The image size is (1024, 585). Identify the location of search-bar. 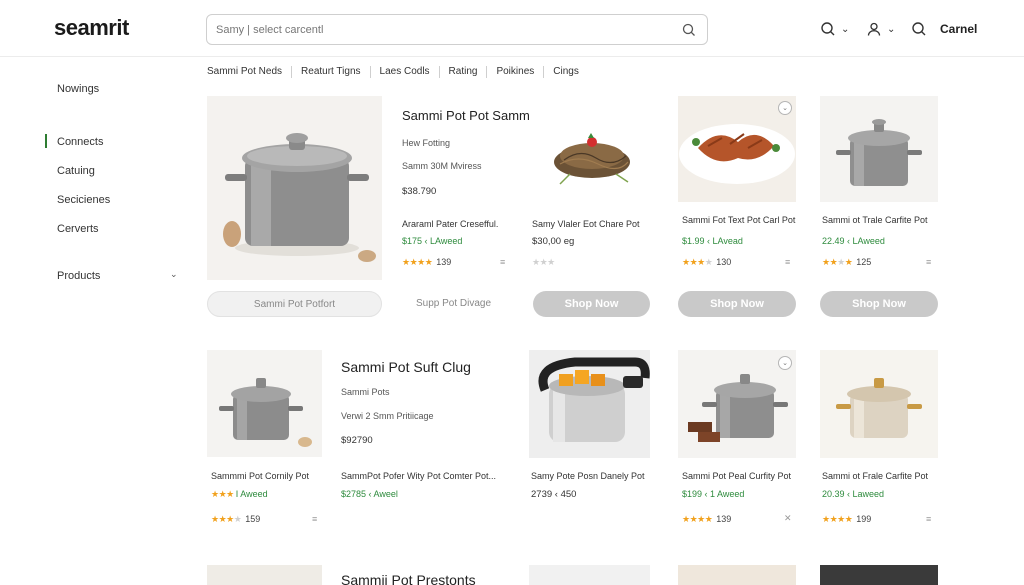
(457, 29).